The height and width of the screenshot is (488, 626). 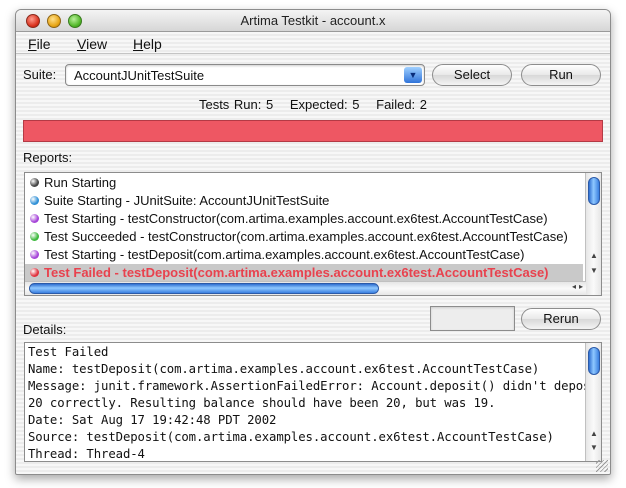 What do you see at coordinates (236, 104) in the screenshot?
I see `tests-run-count: Tests Run: 5` at bounding box center [236, 104].